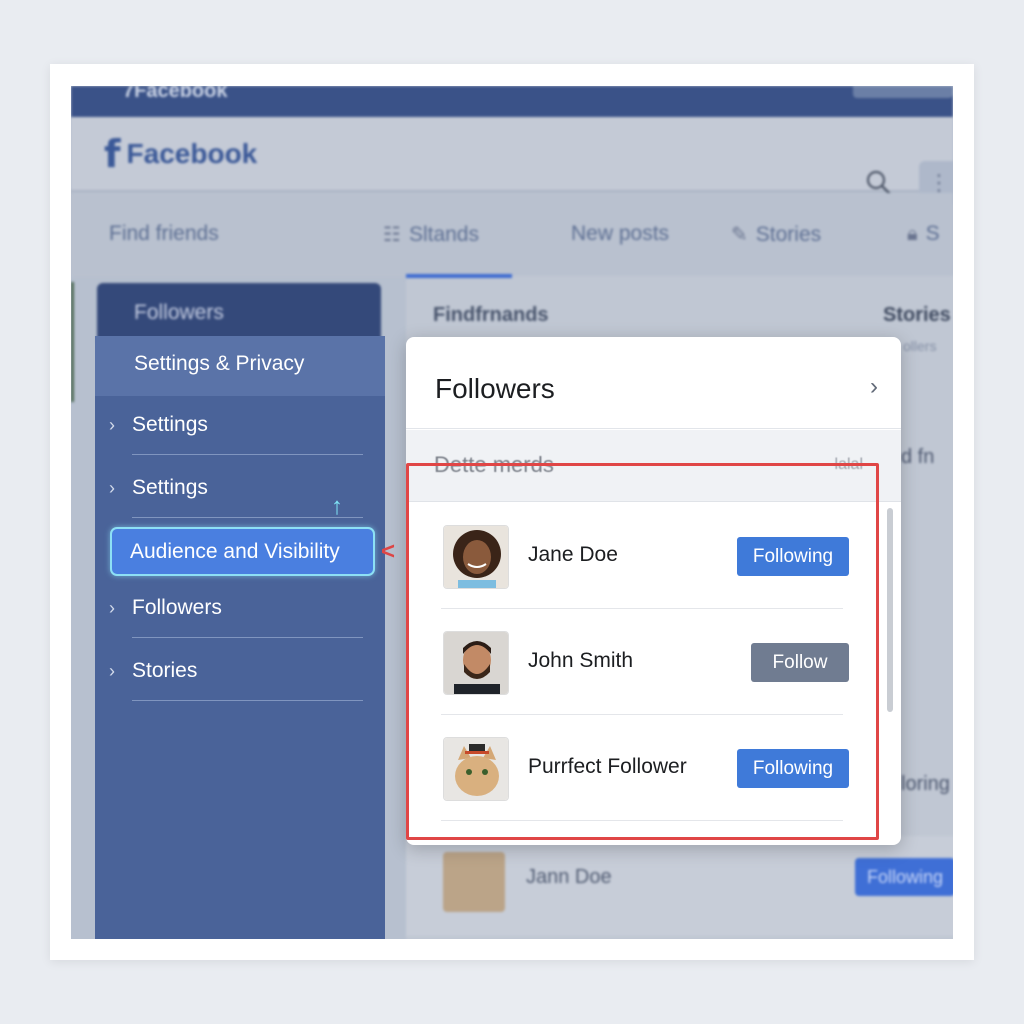 This screenshot has height=1024, width=1024. I want to click on pointer-caret-icon: <, so click(388, 551).